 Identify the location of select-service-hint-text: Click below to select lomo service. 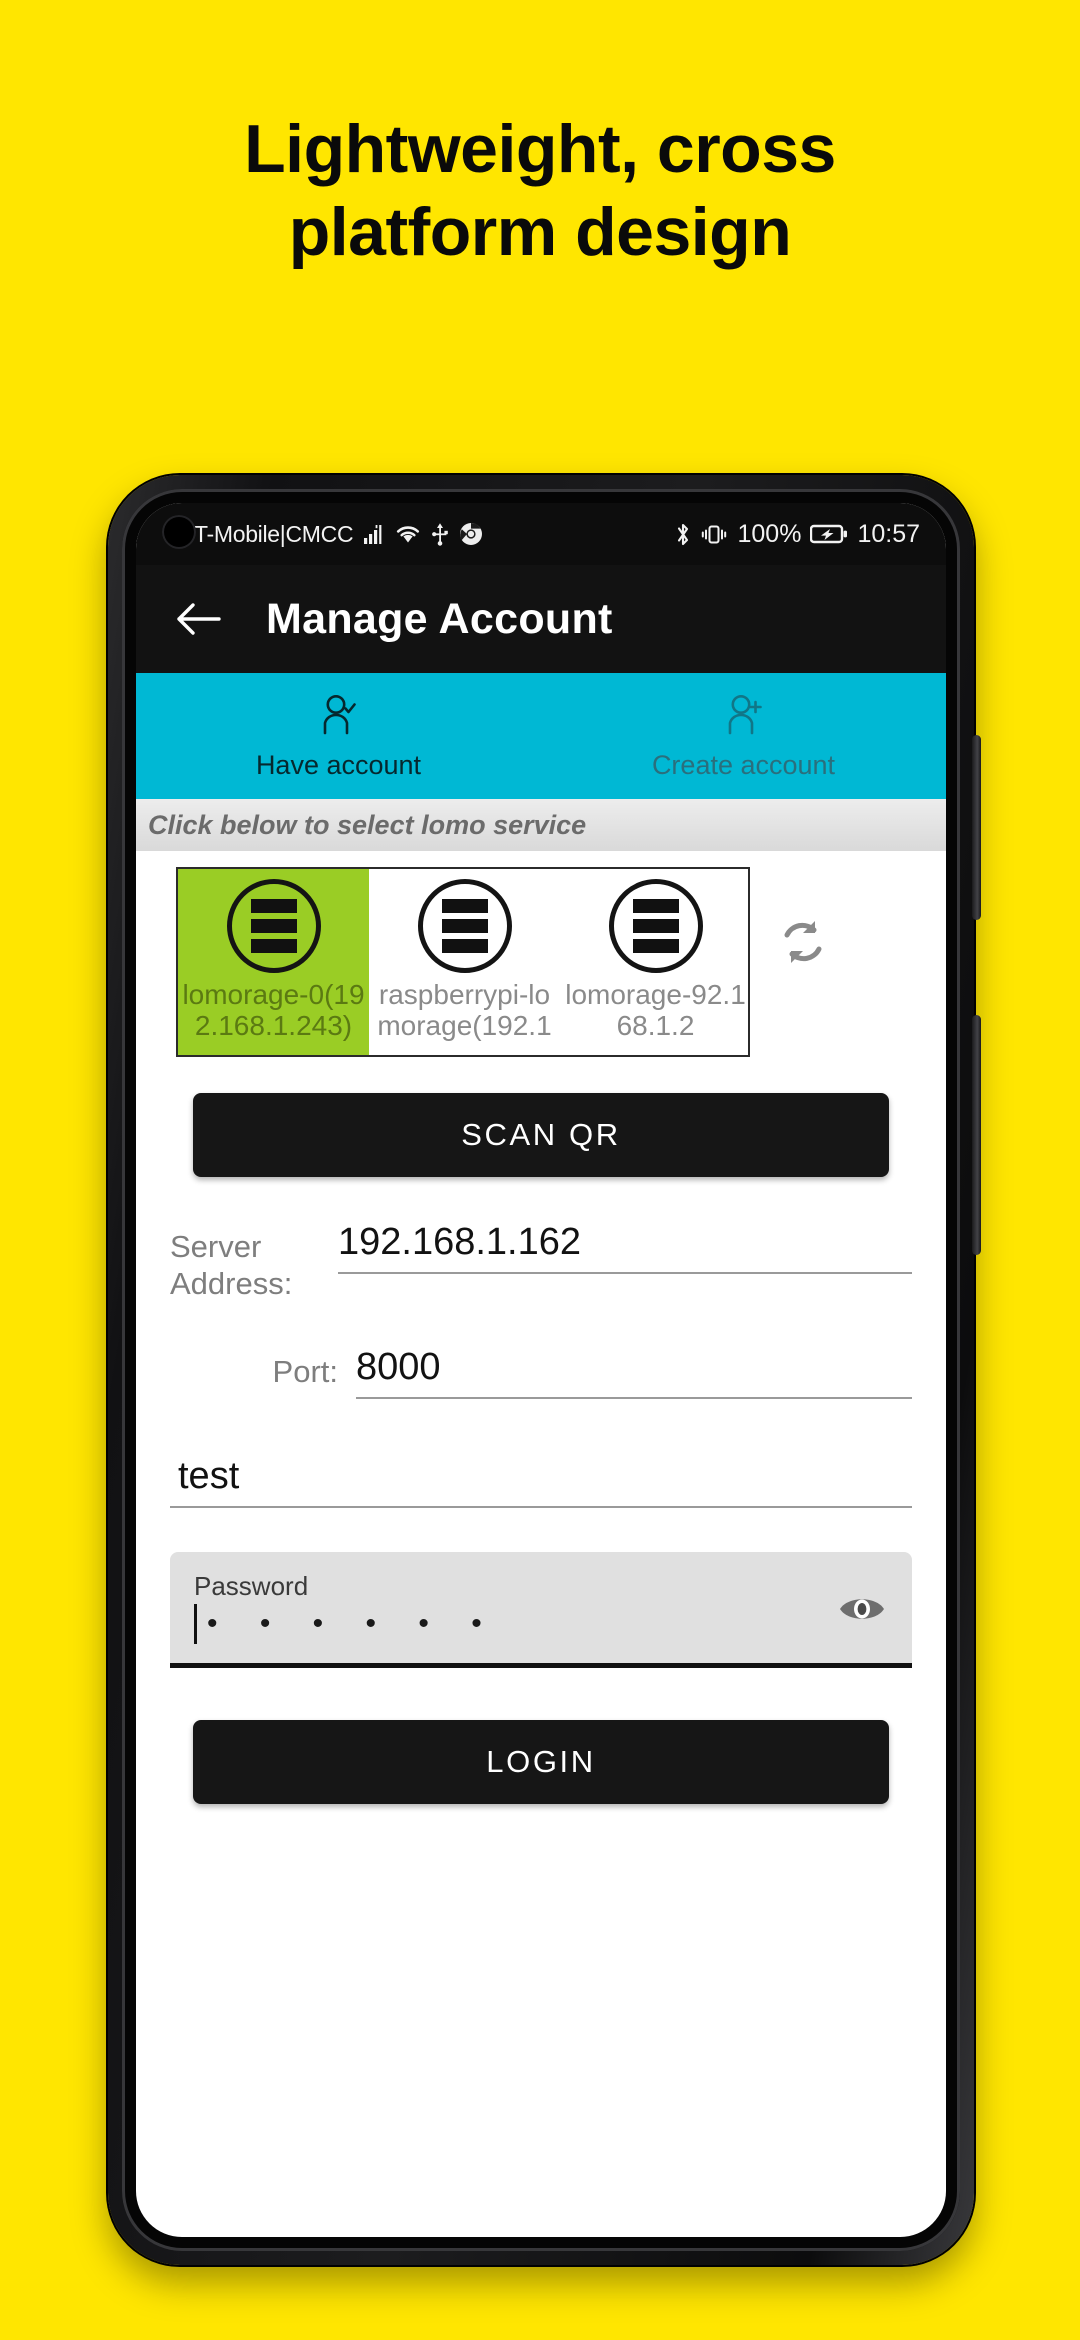
(367, 824).